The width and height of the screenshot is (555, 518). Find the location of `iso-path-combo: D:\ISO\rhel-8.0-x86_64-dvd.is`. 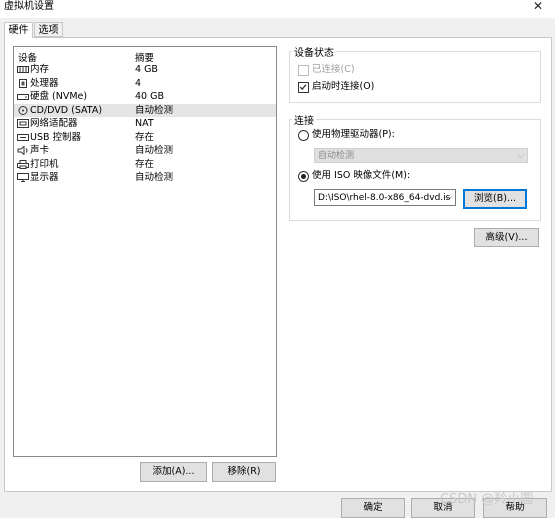

iso-path-combo: D:\ISO\rhel-8.0-x86_64-dvd.is is located at coordinates (385, 197).